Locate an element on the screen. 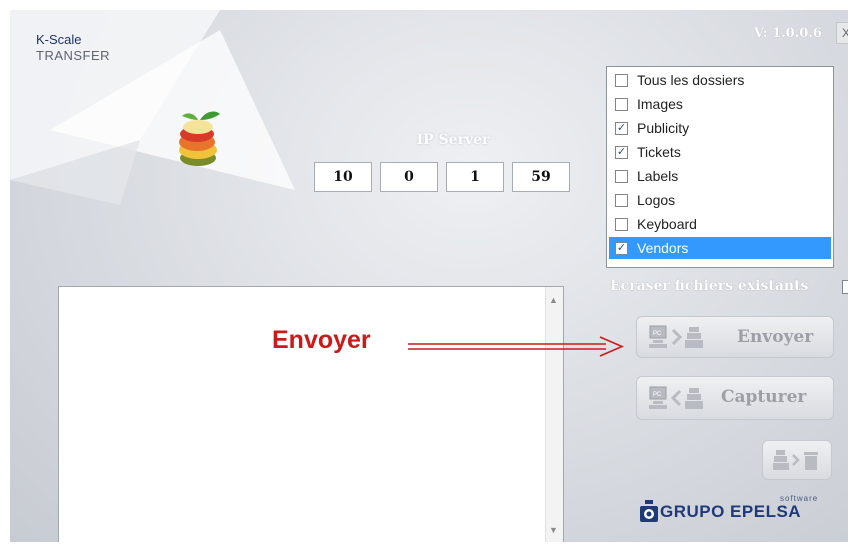 Image resolution: width=854 pixels, height=546 pixels. app-brand: K-Scale TRANSFER is located at coordinates (73, 48).